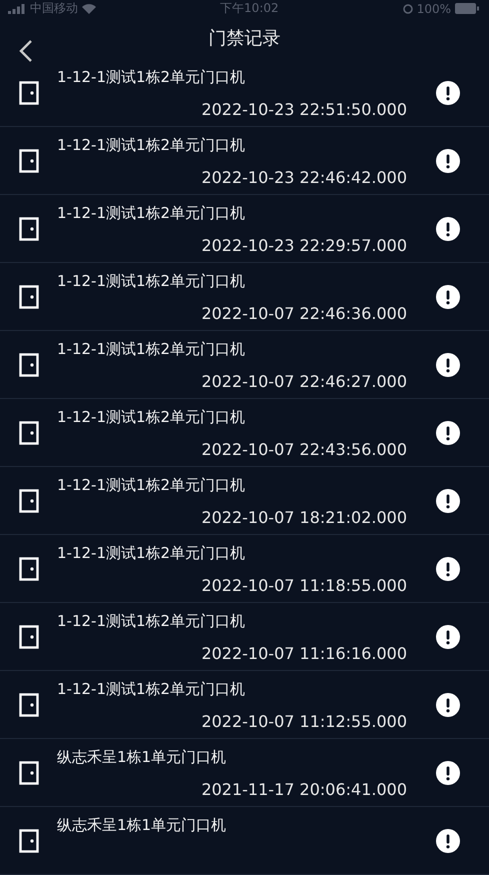 Image resolution: width=489 pixels, height=875 pixels. What do you see at coordinates (304, 449) in the screenshot?
I see `record-time: 2022-10-07 22:43:56.000` at bounding box center [304, 449].